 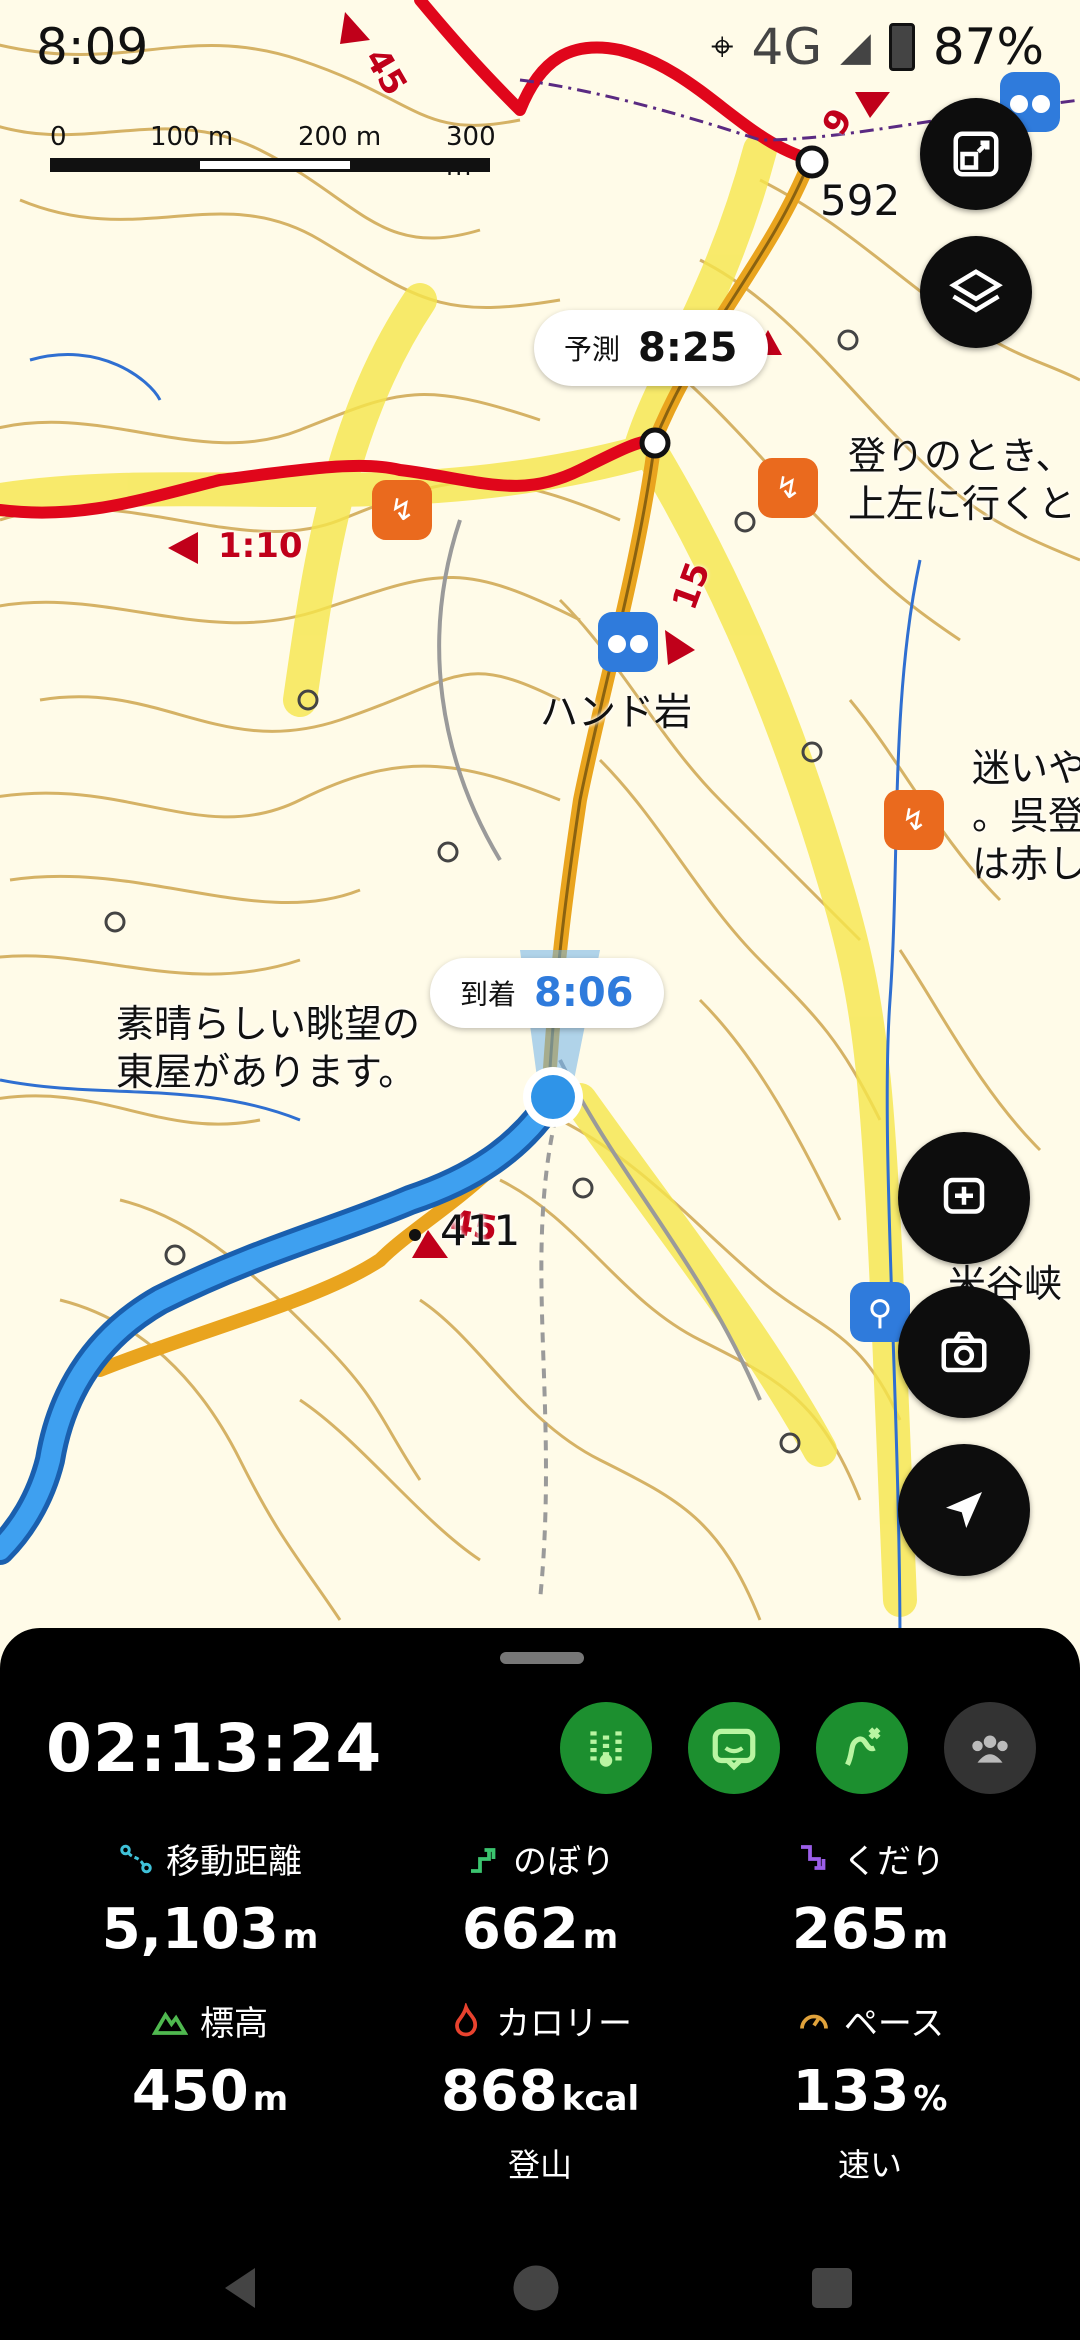 I want to click on waypoint-forecast, so click(x=655, y=443).